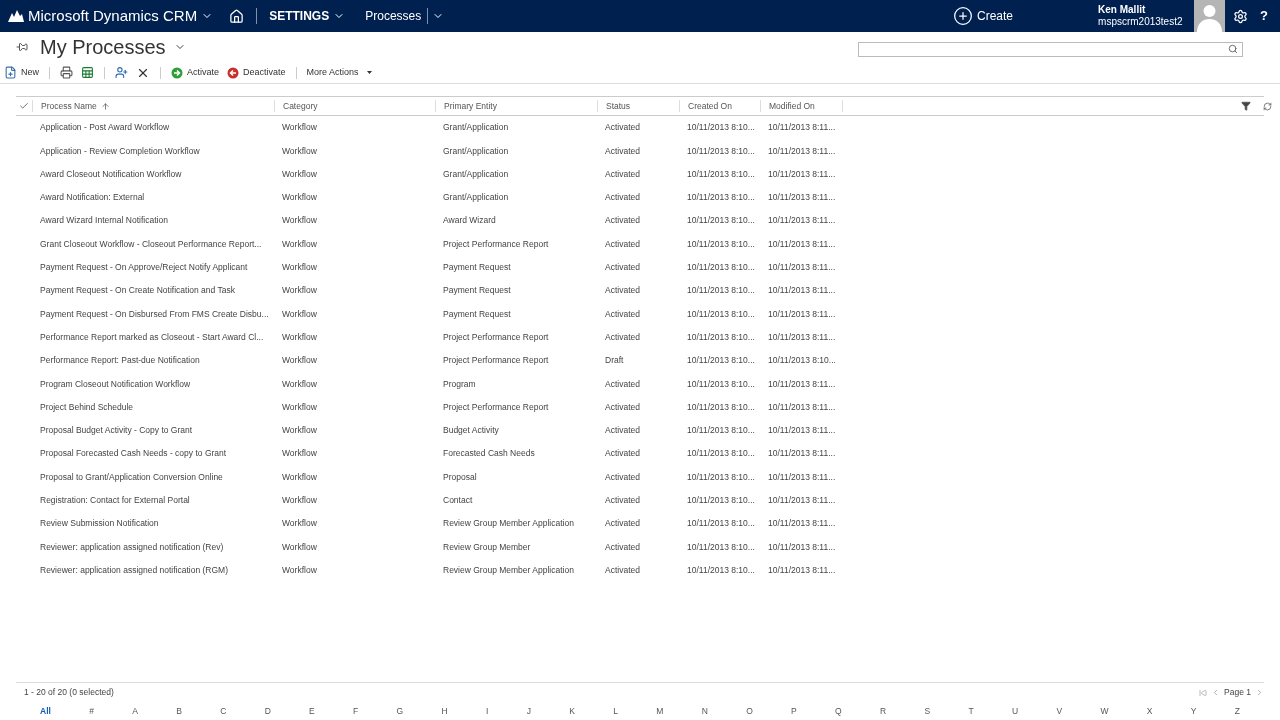 Image resolution: width=1280 pixels, height=720 pixels. I want to click on processes-menu: Processes, so click(393, 16).